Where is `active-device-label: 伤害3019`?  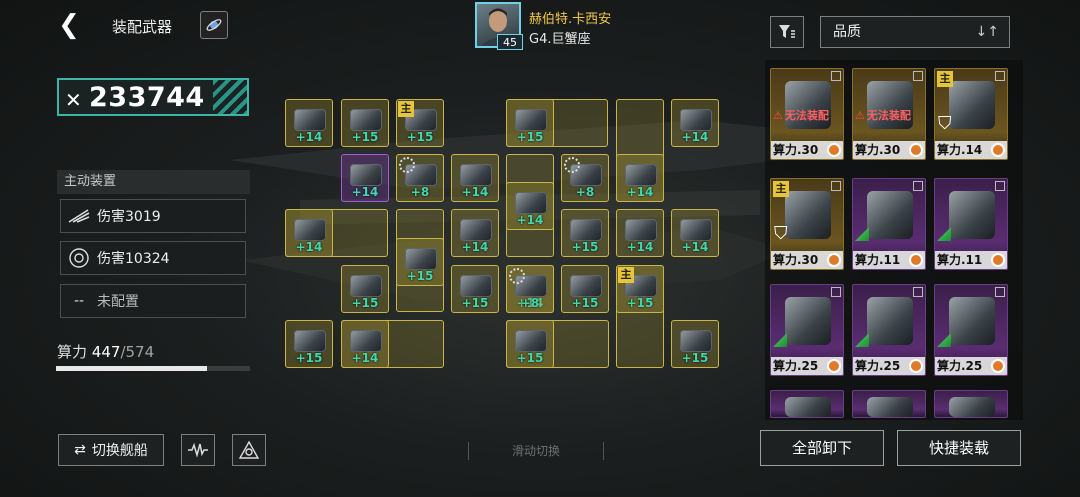
active-device-label: 伤害3019 is located at coordinates (129, 217).